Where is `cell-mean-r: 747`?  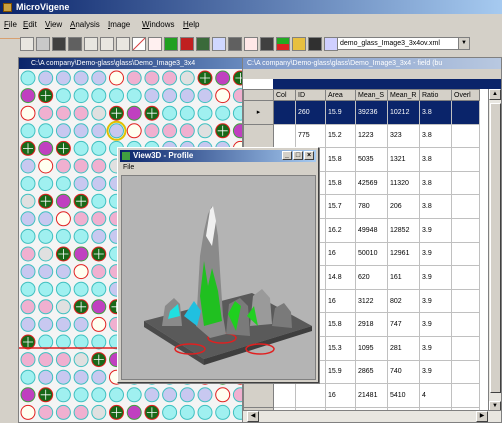 cell-mean-r: 747 is located at coordinates (403, 324).